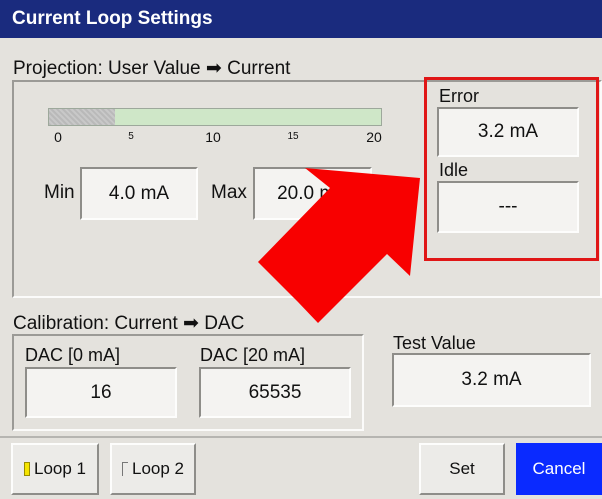 The width and height of the screenshot is (602, 499). I want to click on loop1-indicator-icon, so click(27, 469).